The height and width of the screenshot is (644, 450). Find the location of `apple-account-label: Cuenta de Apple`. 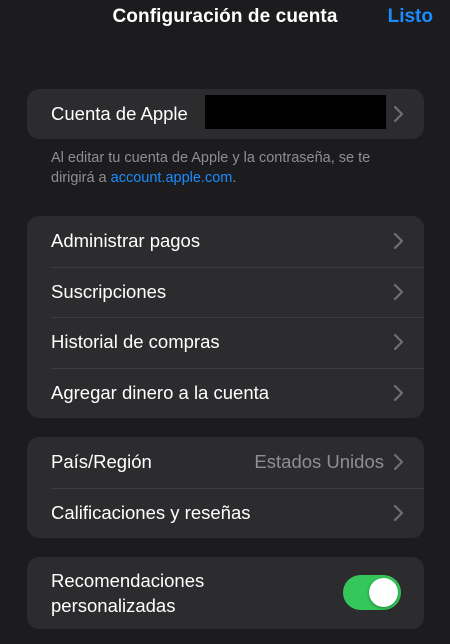

apple-account-label: Cuenta de Apple is located at coordinates (119, 113).